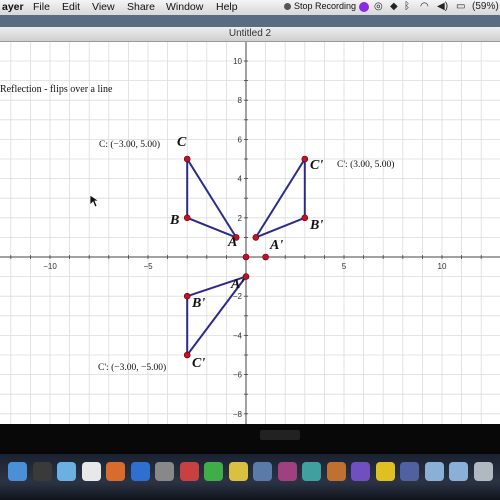  I want to click on measurement-c-prime-bottom: C': (−3.00, −5.00), so click(132, 368).